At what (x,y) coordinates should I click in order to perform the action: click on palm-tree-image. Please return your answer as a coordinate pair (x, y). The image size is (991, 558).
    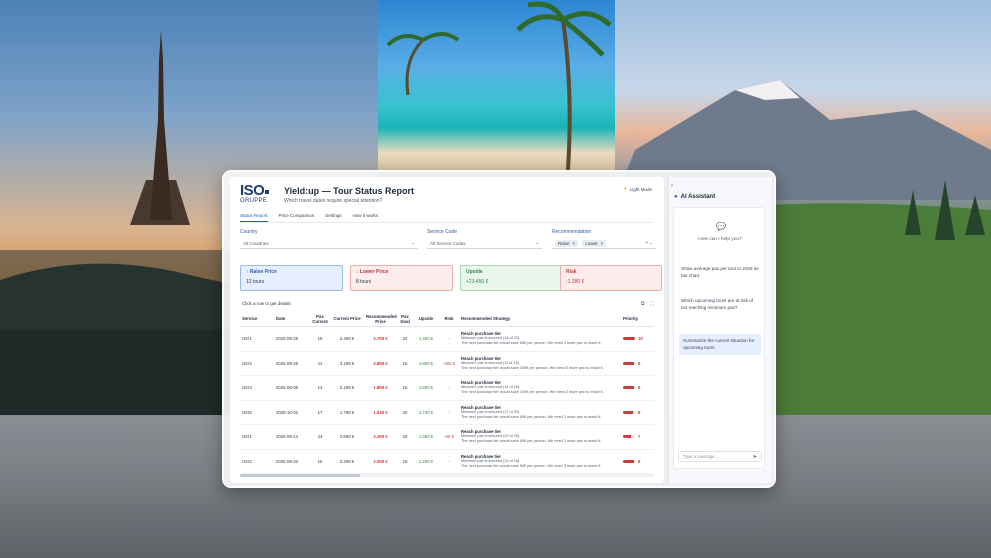
    Looking at the image, I should click on (499, 86).